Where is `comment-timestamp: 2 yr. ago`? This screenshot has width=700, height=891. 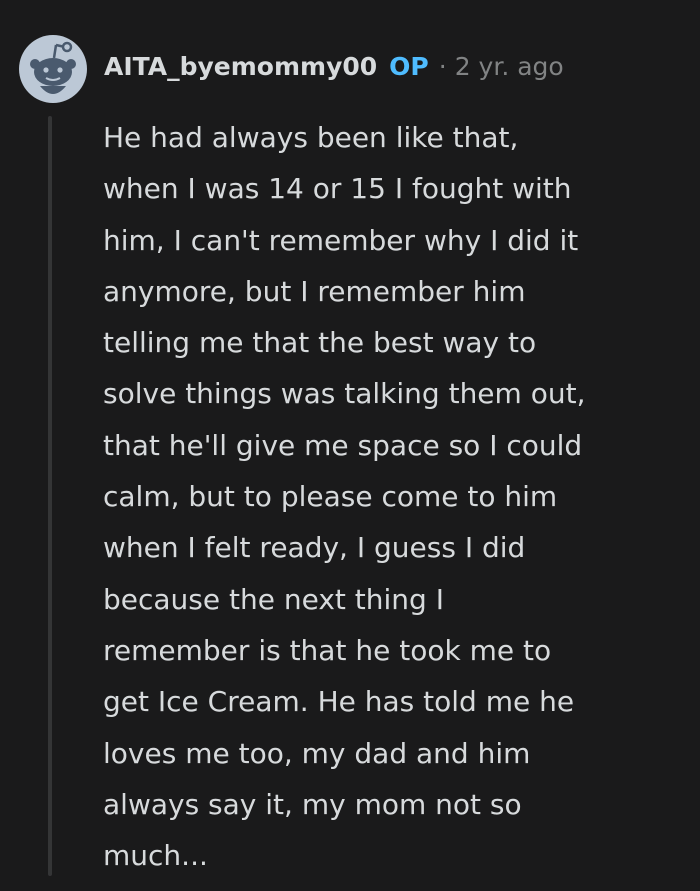 comment-timestamp: 2 yr. ago is located at coordinates (509, 66).